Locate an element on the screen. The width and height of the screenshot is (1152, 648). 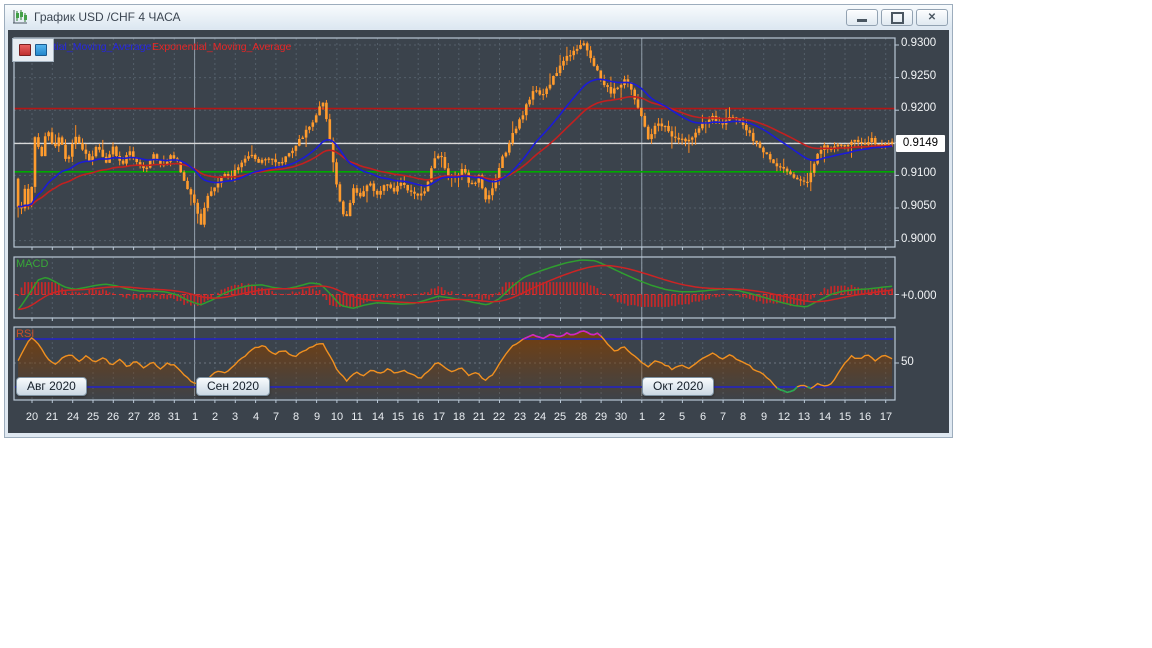
window-title: График USD /CHF 4 ЧАСА is located at coordinates (107, 17).